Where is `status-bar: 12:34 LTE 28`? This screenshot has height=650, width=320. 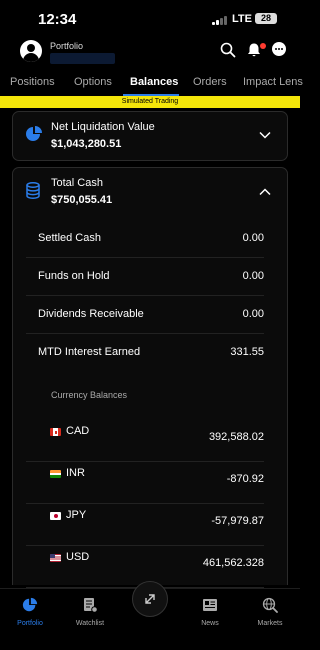
status-bar: 12:34 LTE 28 is located at coordinates (150, 18).